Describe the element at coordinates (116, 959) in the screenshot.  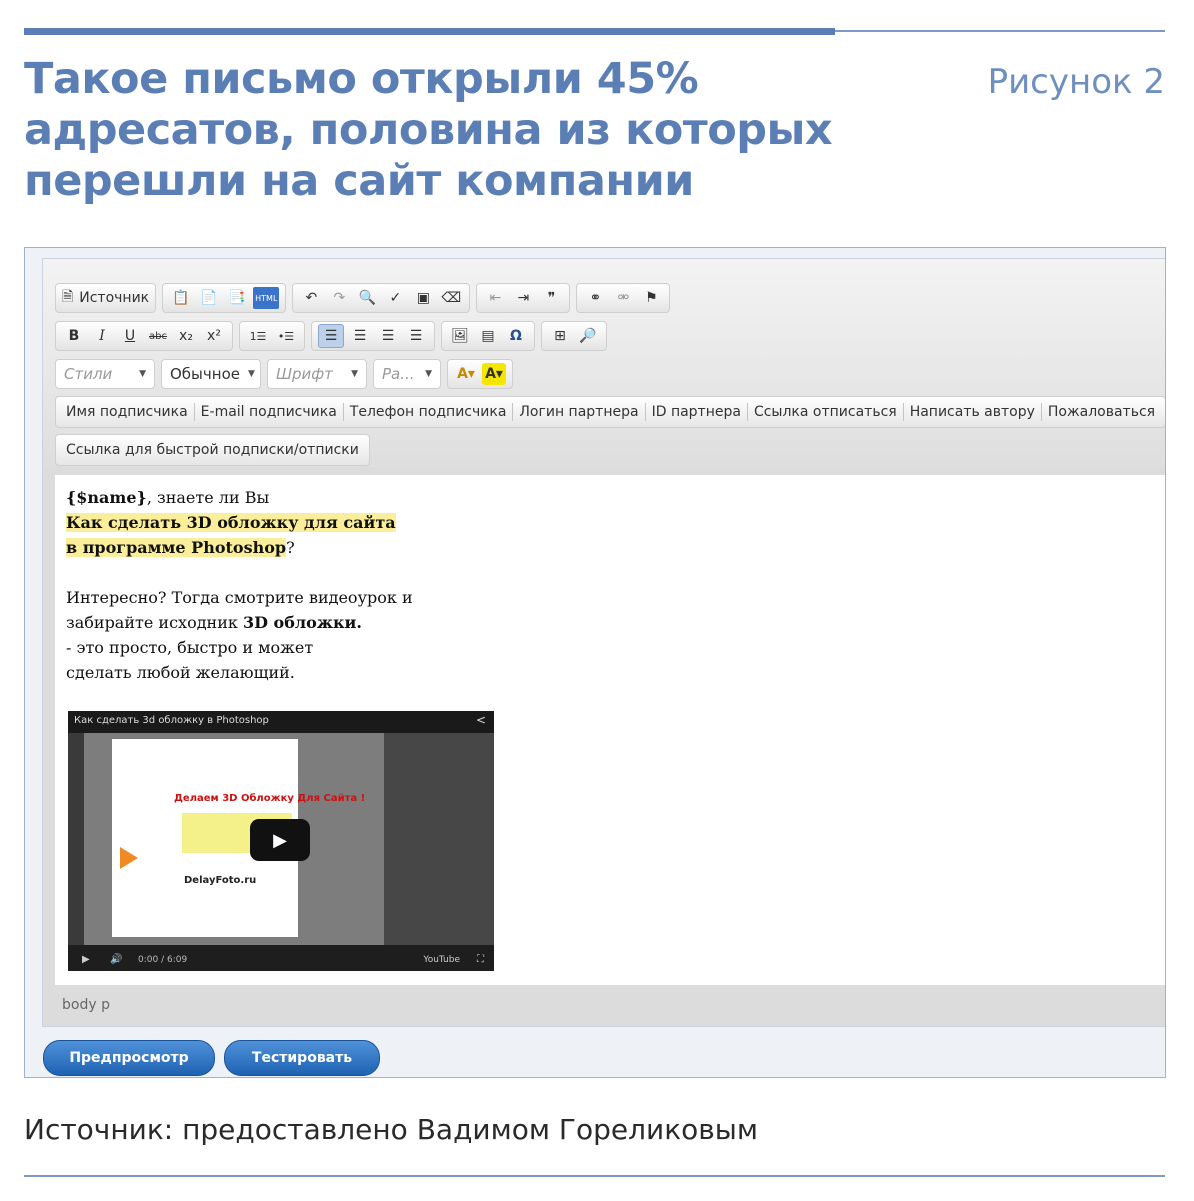
I see `volume-icon: 🔊` at that location.